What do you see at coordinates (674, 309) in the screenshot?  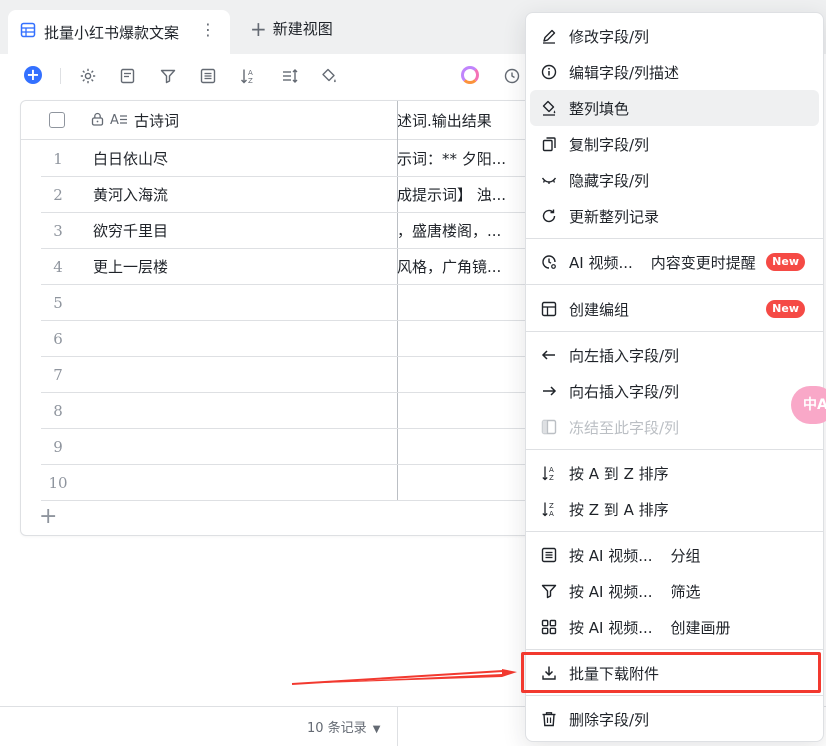 I see `menu-create-group: 创建编组 New` at bounding box center [674, 309].